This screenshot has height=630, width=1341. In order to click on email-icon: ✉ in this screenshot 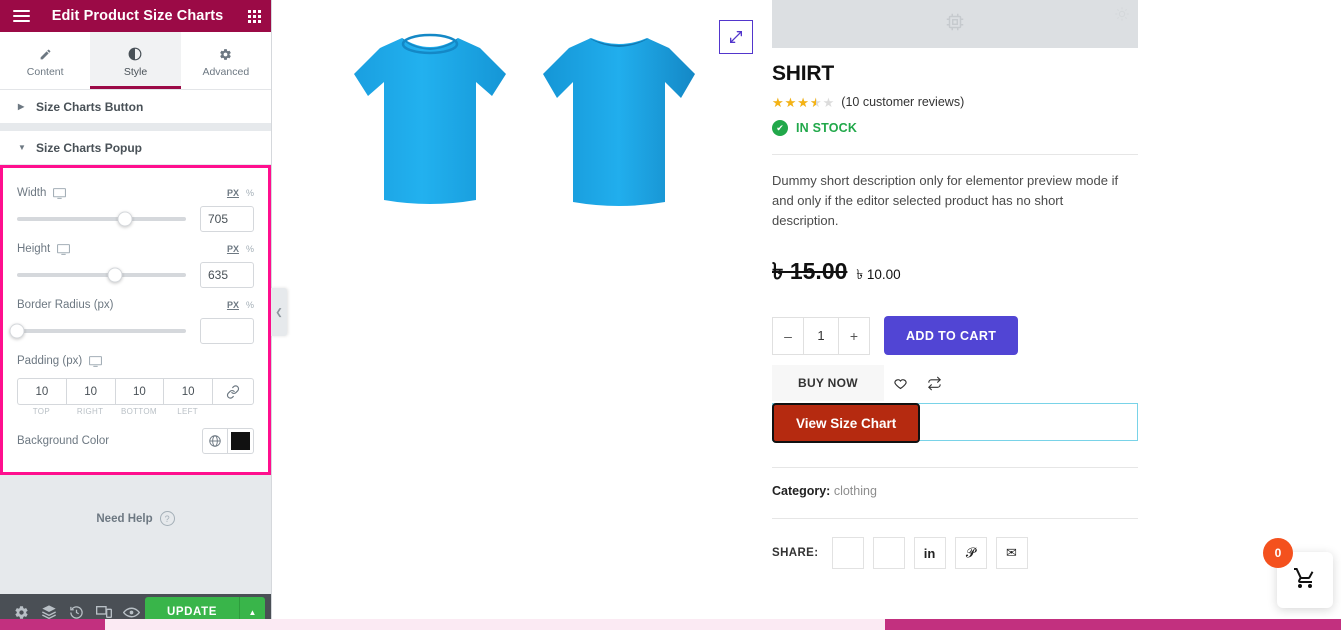, I will do `click(1011, 553)`.